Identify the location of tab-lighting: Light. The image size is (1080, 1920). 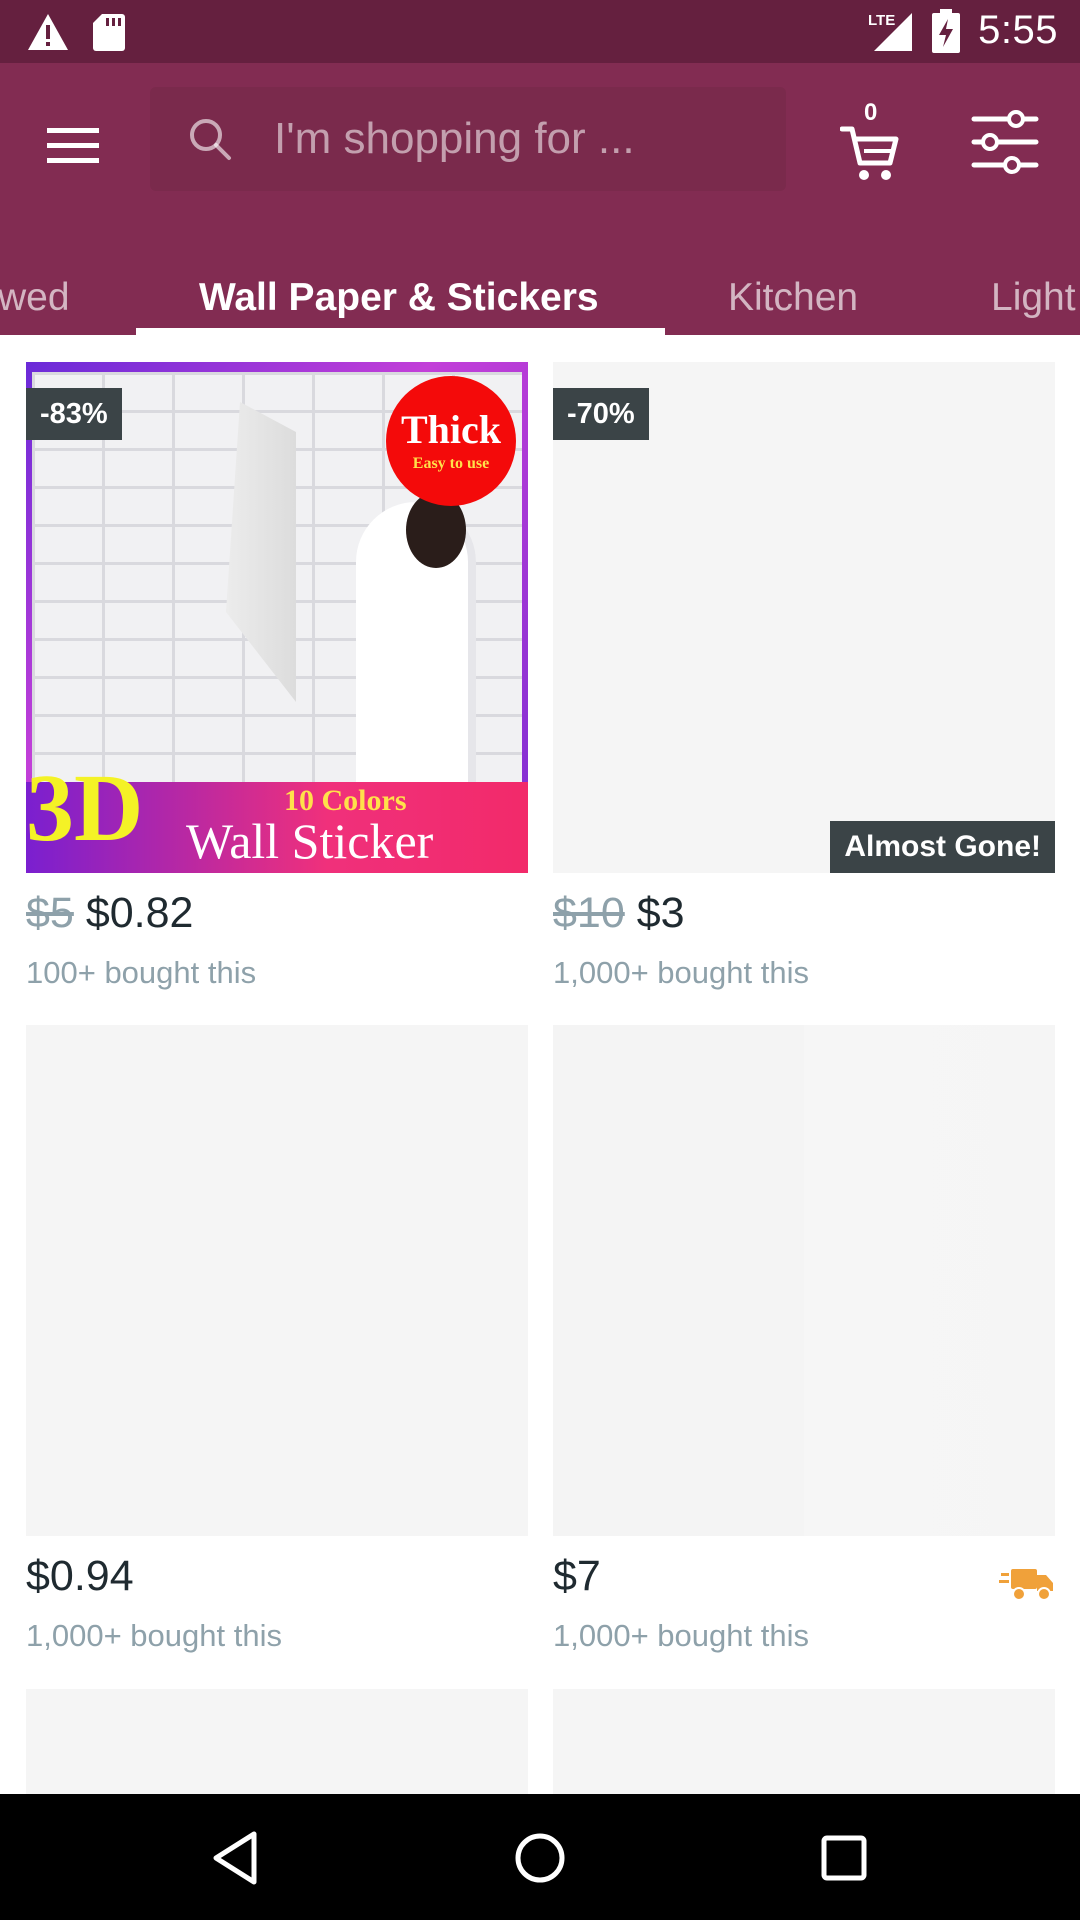
(1033, 298).